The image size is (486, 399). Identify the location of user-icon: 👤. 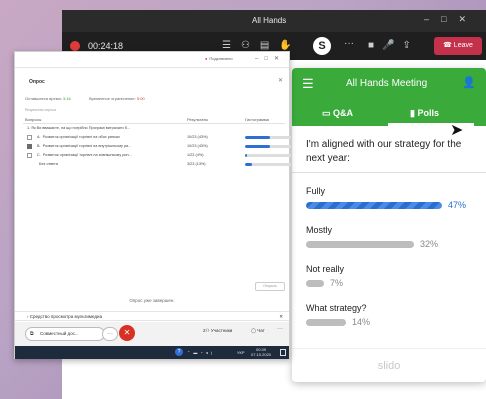
(469, 82).